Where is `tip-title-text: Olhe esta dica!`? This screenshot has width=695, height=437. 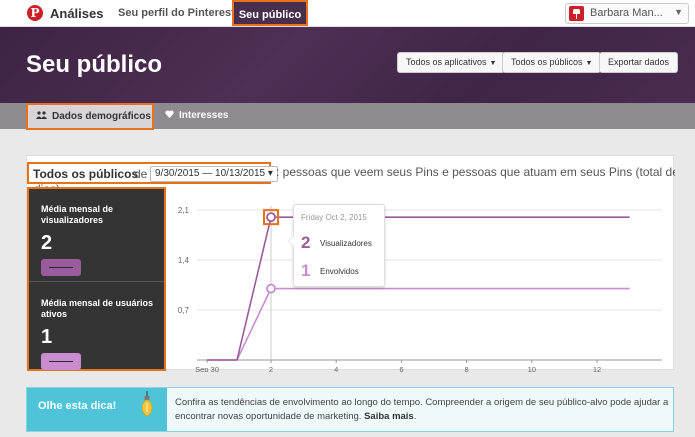
tip-title-text: Olhe esta dica! is located at coordinates (77, 406).